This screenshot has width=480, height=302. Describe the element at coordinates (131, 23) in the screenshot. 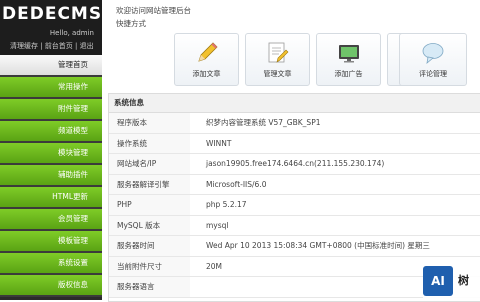

I see `quick-title: 快捷方式` at that location.